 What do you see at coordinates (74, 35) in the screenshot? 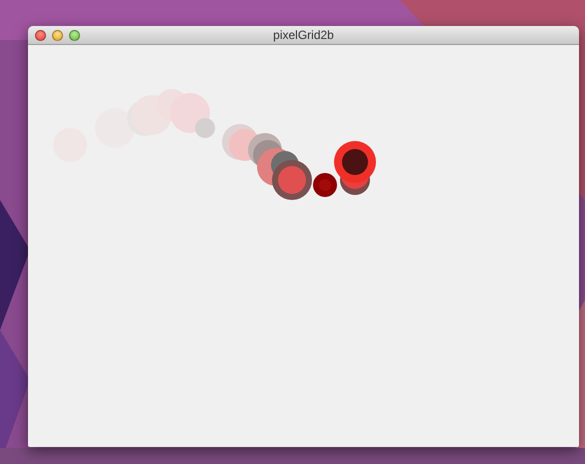
I see `zoom-button` at bounding box center [74, 35].